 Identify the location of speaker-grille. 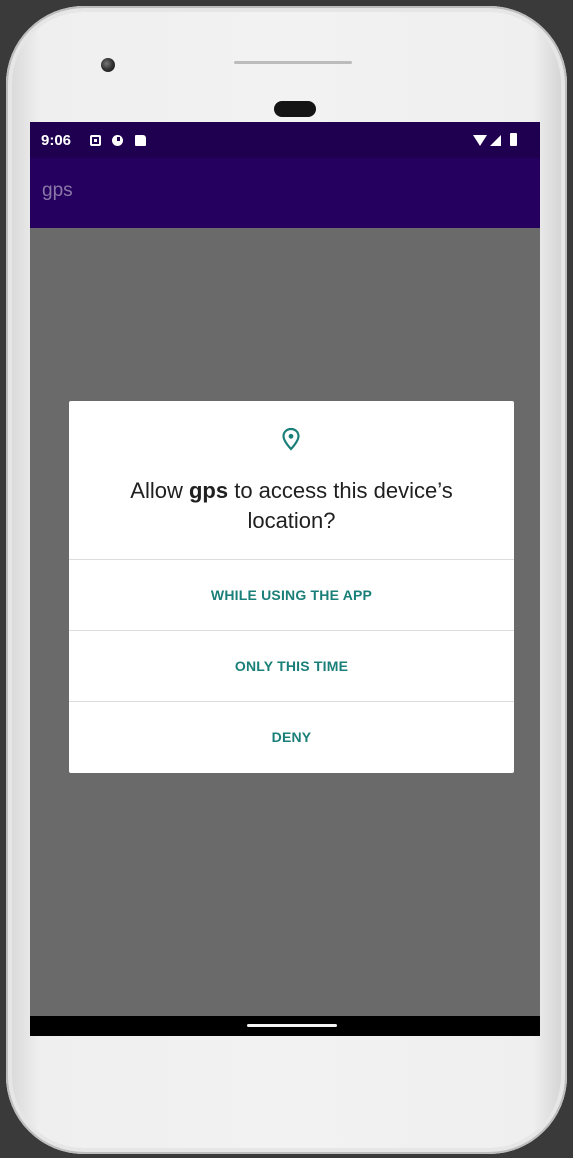
(293, 62).